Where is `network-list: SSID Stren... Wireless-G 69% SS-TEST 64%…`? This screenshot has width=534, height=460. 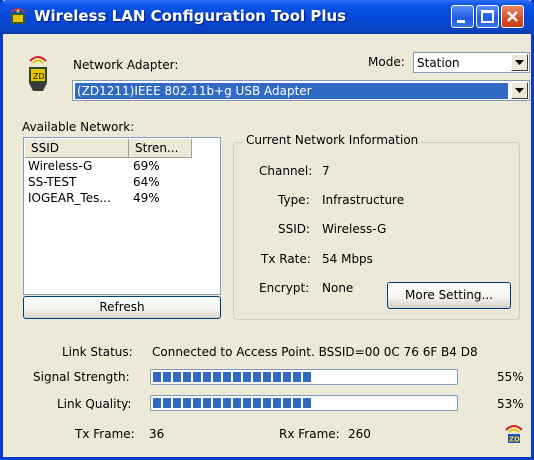
network-list: SSID Stren... Wireless-G 69% SS-TEST 64%… is located at coordinates (122, 216).